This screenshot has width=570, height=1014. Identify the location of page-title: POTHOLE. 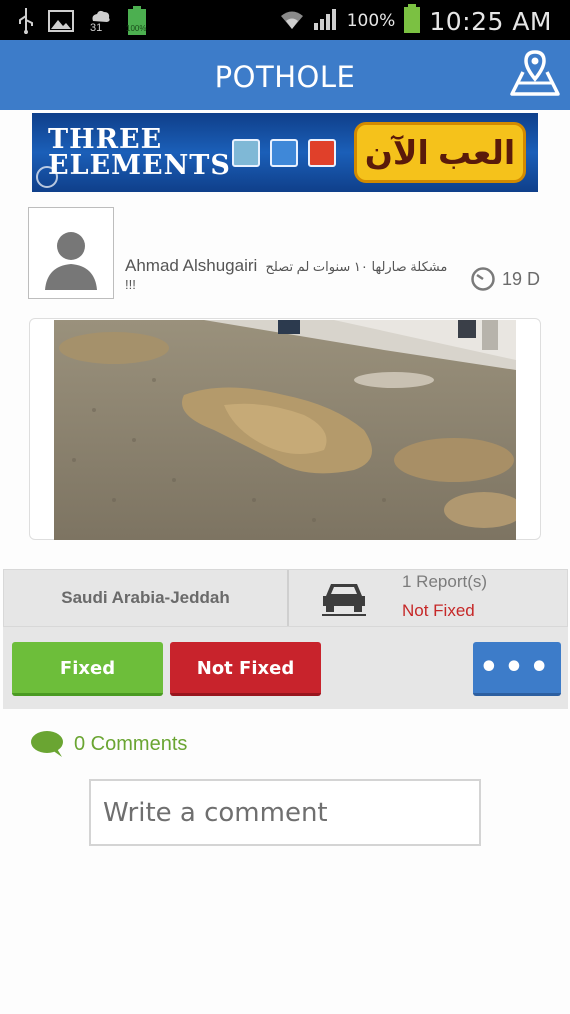
(285, 77).